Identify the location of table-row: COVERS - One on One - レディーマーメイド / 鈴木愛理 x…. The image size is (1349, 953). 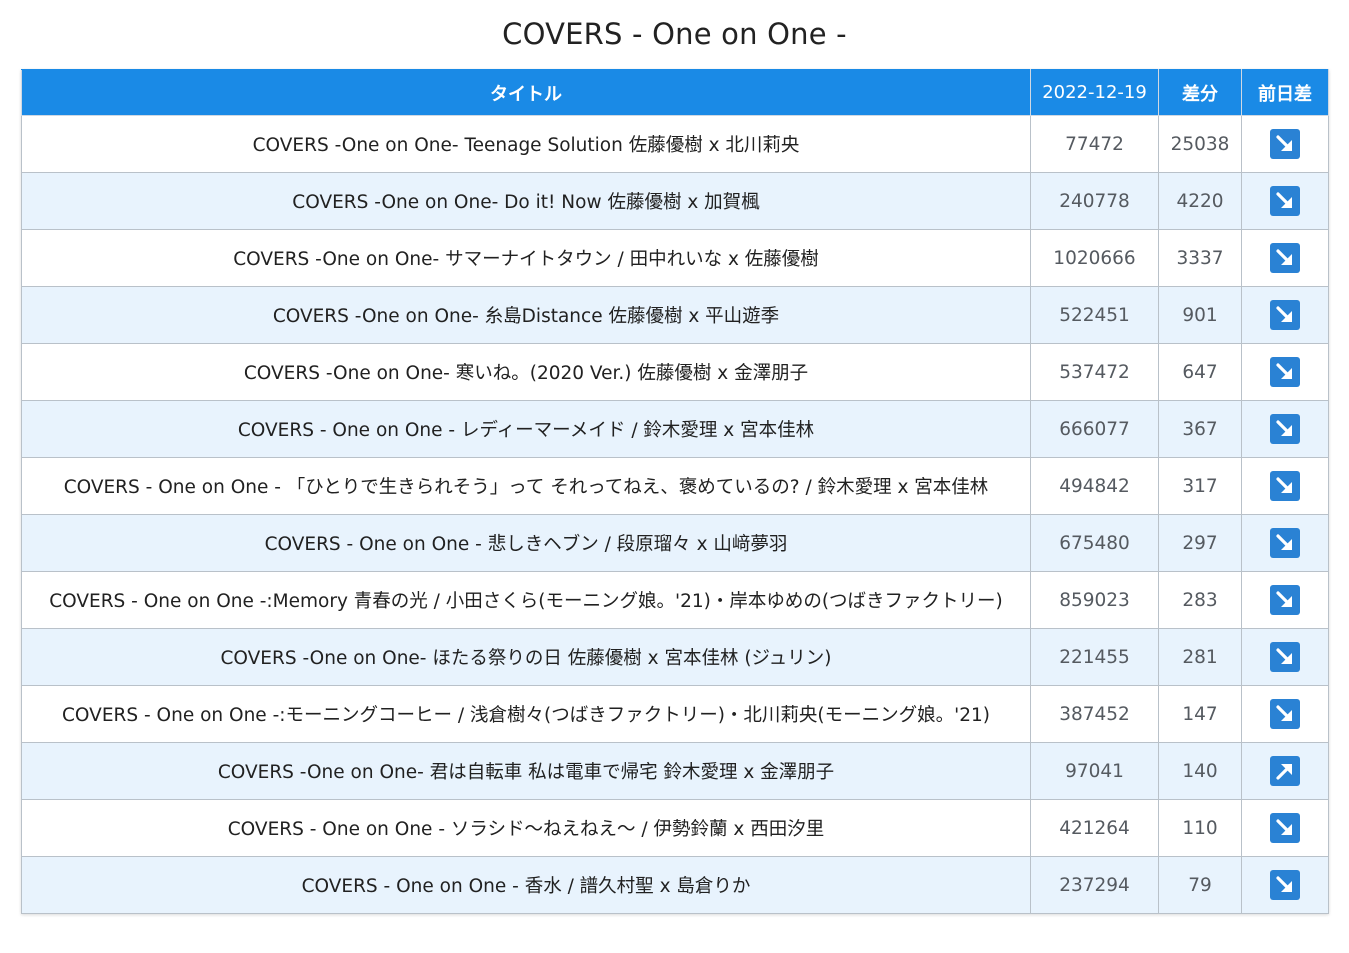
(675, 429).